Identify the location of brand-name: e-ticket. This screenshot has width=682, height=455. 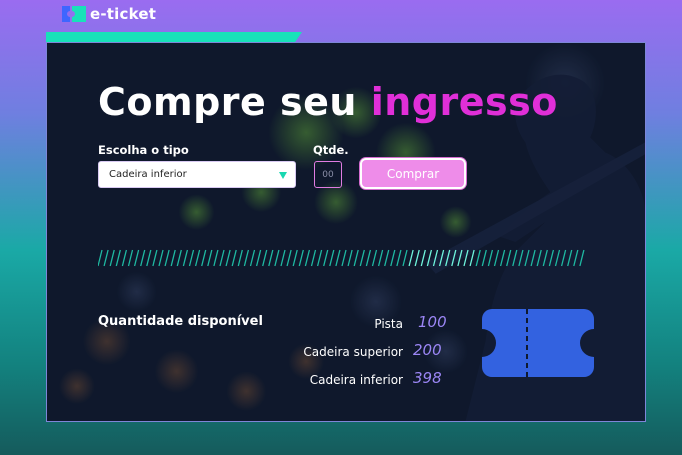
(123, 14).